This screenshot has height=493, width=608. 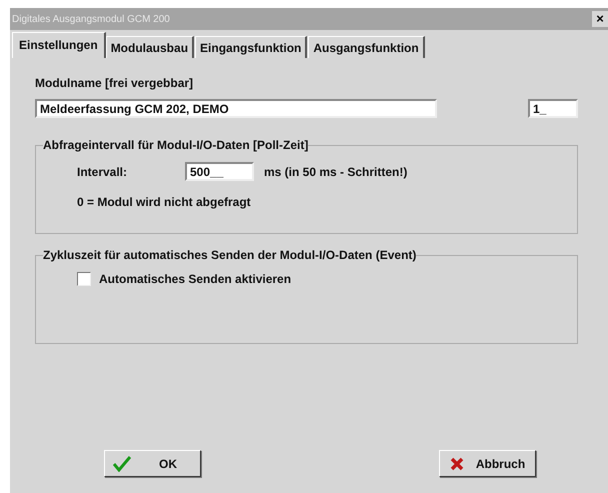 What do you see at coordinates (487, 463) in the screenshot?
I see `cancel-button: Abbruch` at bounding box center [487, 463].